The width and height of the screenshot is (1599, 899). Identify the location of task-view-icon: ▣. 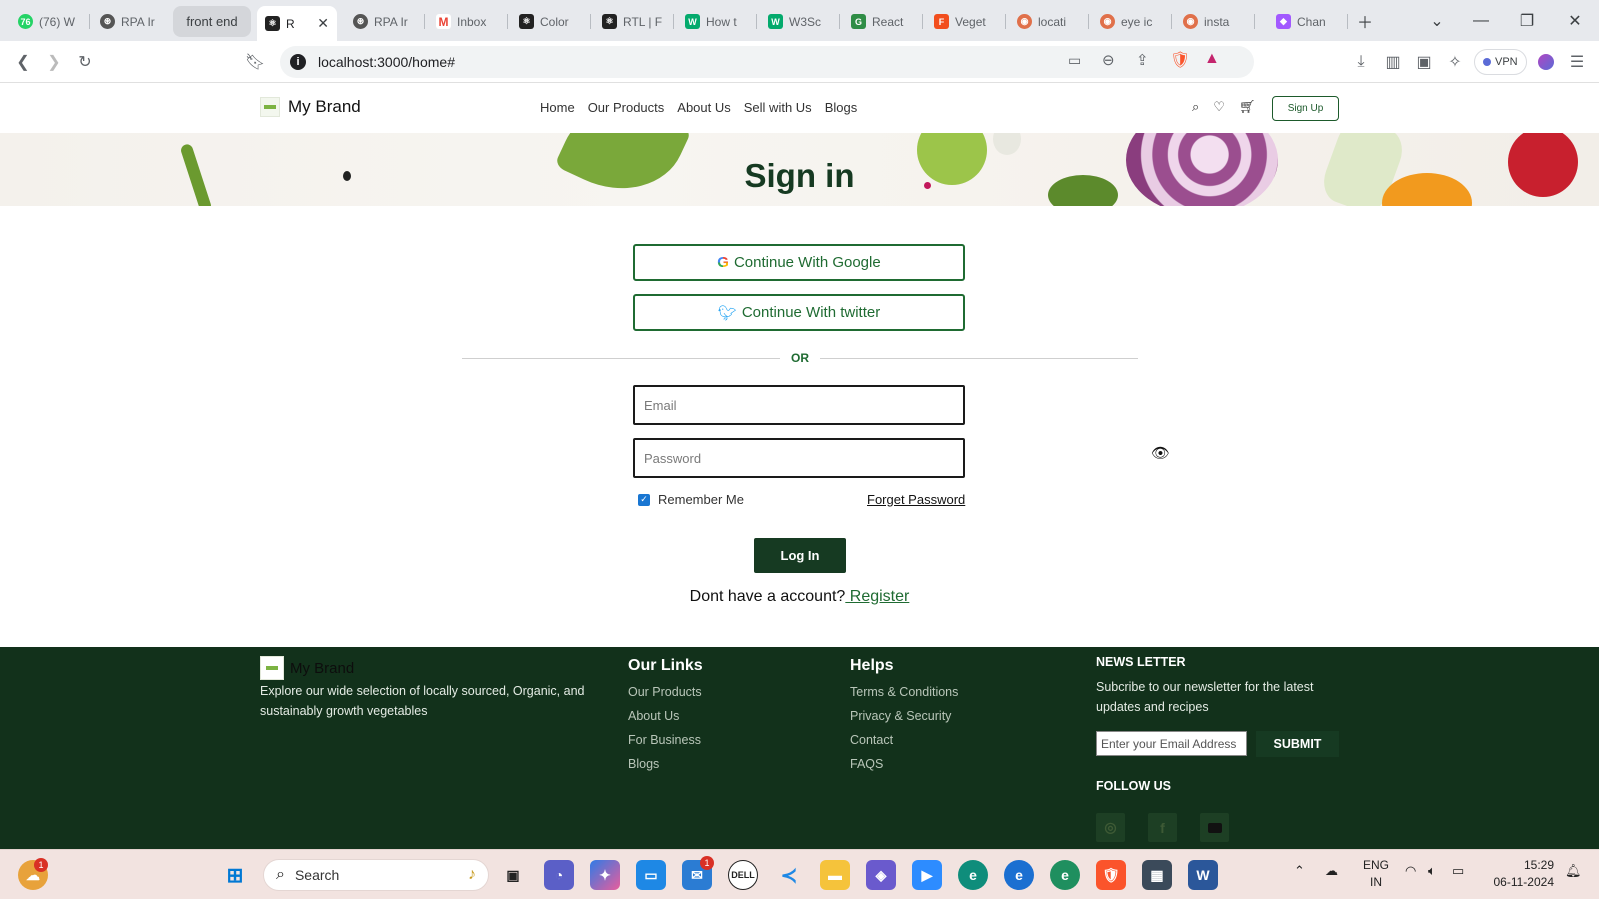
(513, 875).